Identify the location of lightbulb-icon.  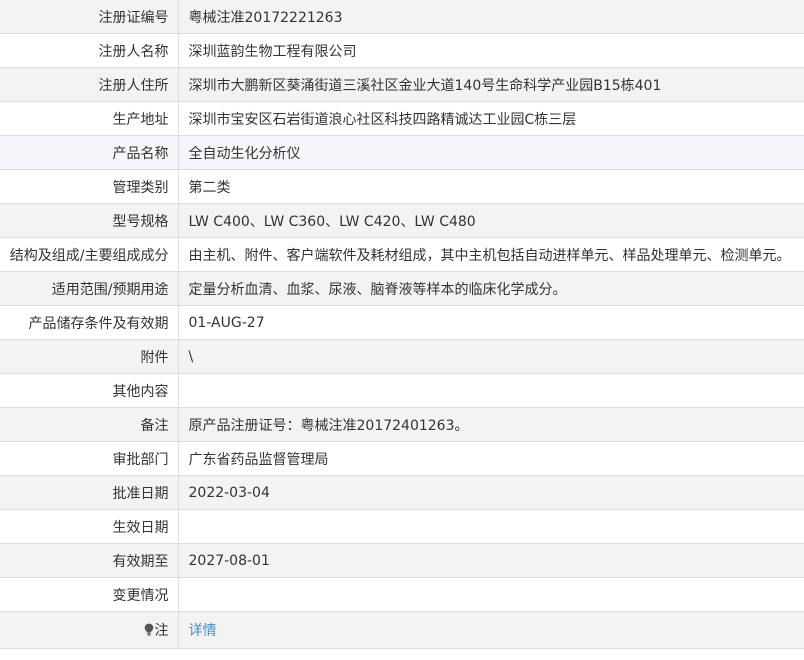
(148, 629).